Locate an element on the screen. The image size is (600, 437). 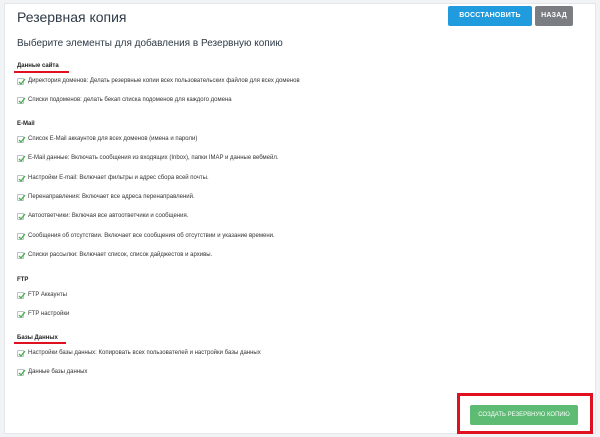
section-title-ftp: FTP is located at coordinates (23, 280).